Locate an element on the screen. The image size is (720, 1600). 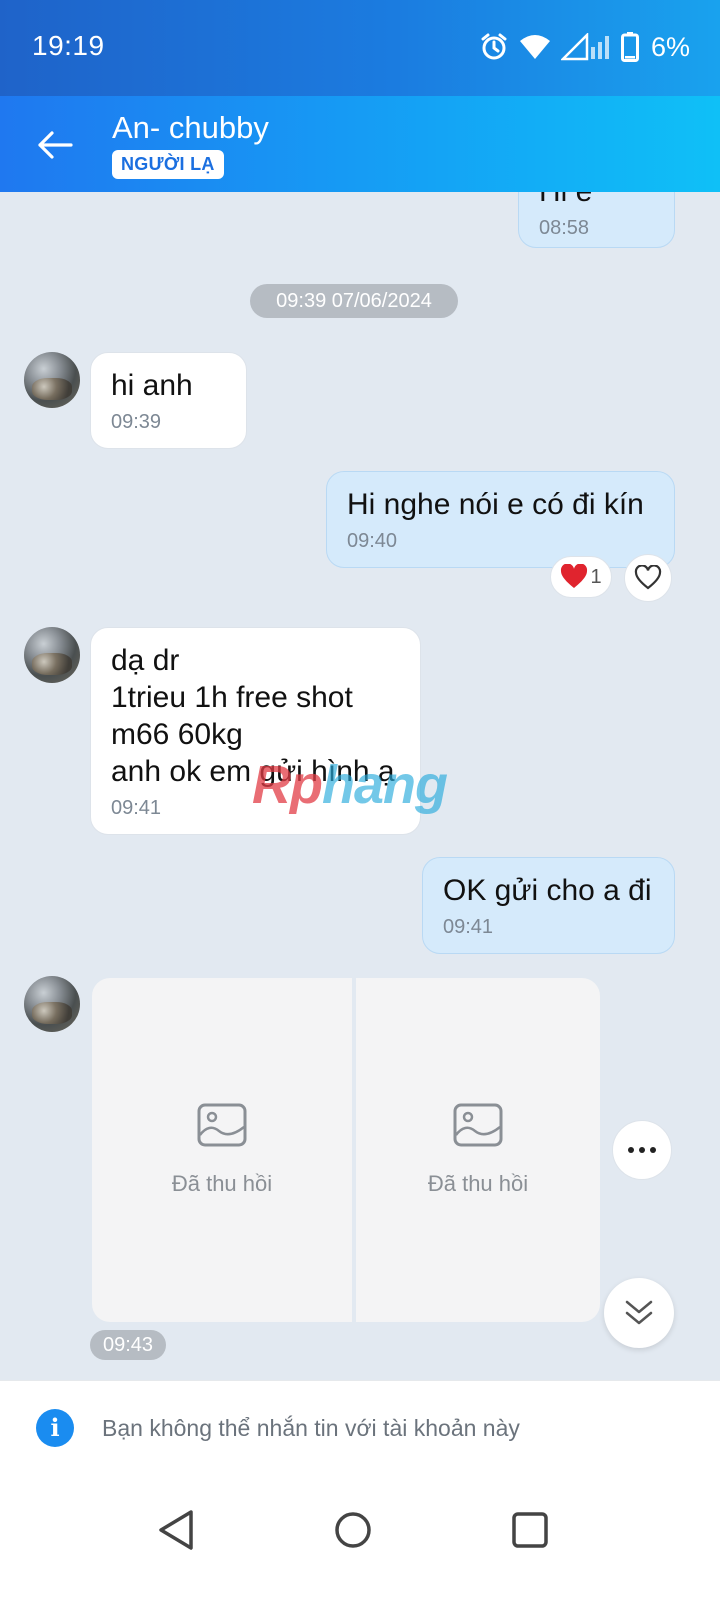
message-time: 09:40 is located at coordinates (372, 541).